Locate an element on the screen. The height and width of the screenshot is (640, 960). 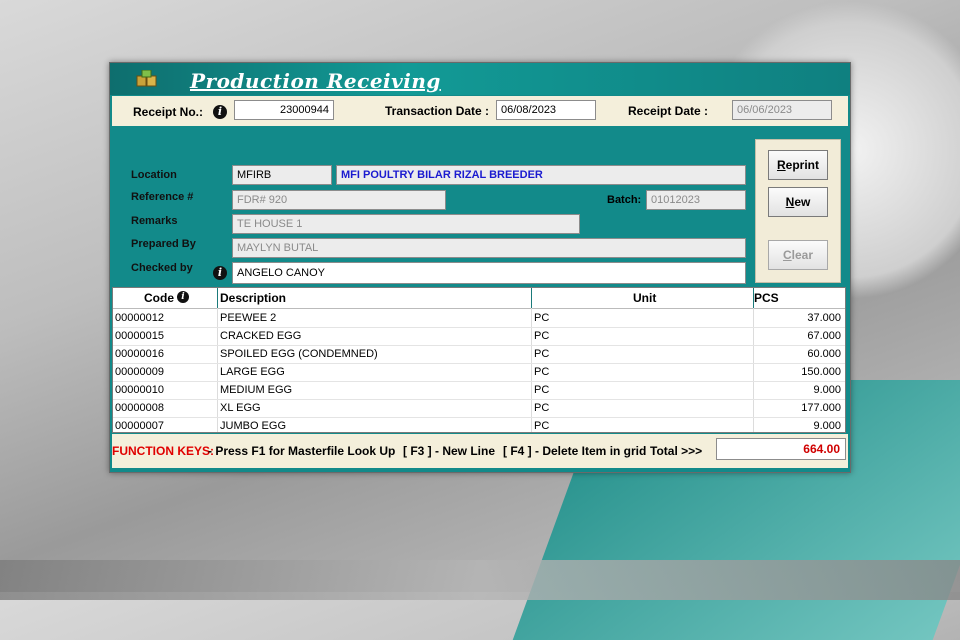
table-row: 00000007 JUMBO EGG PC 9.000 is located at coordinates (479, 424).